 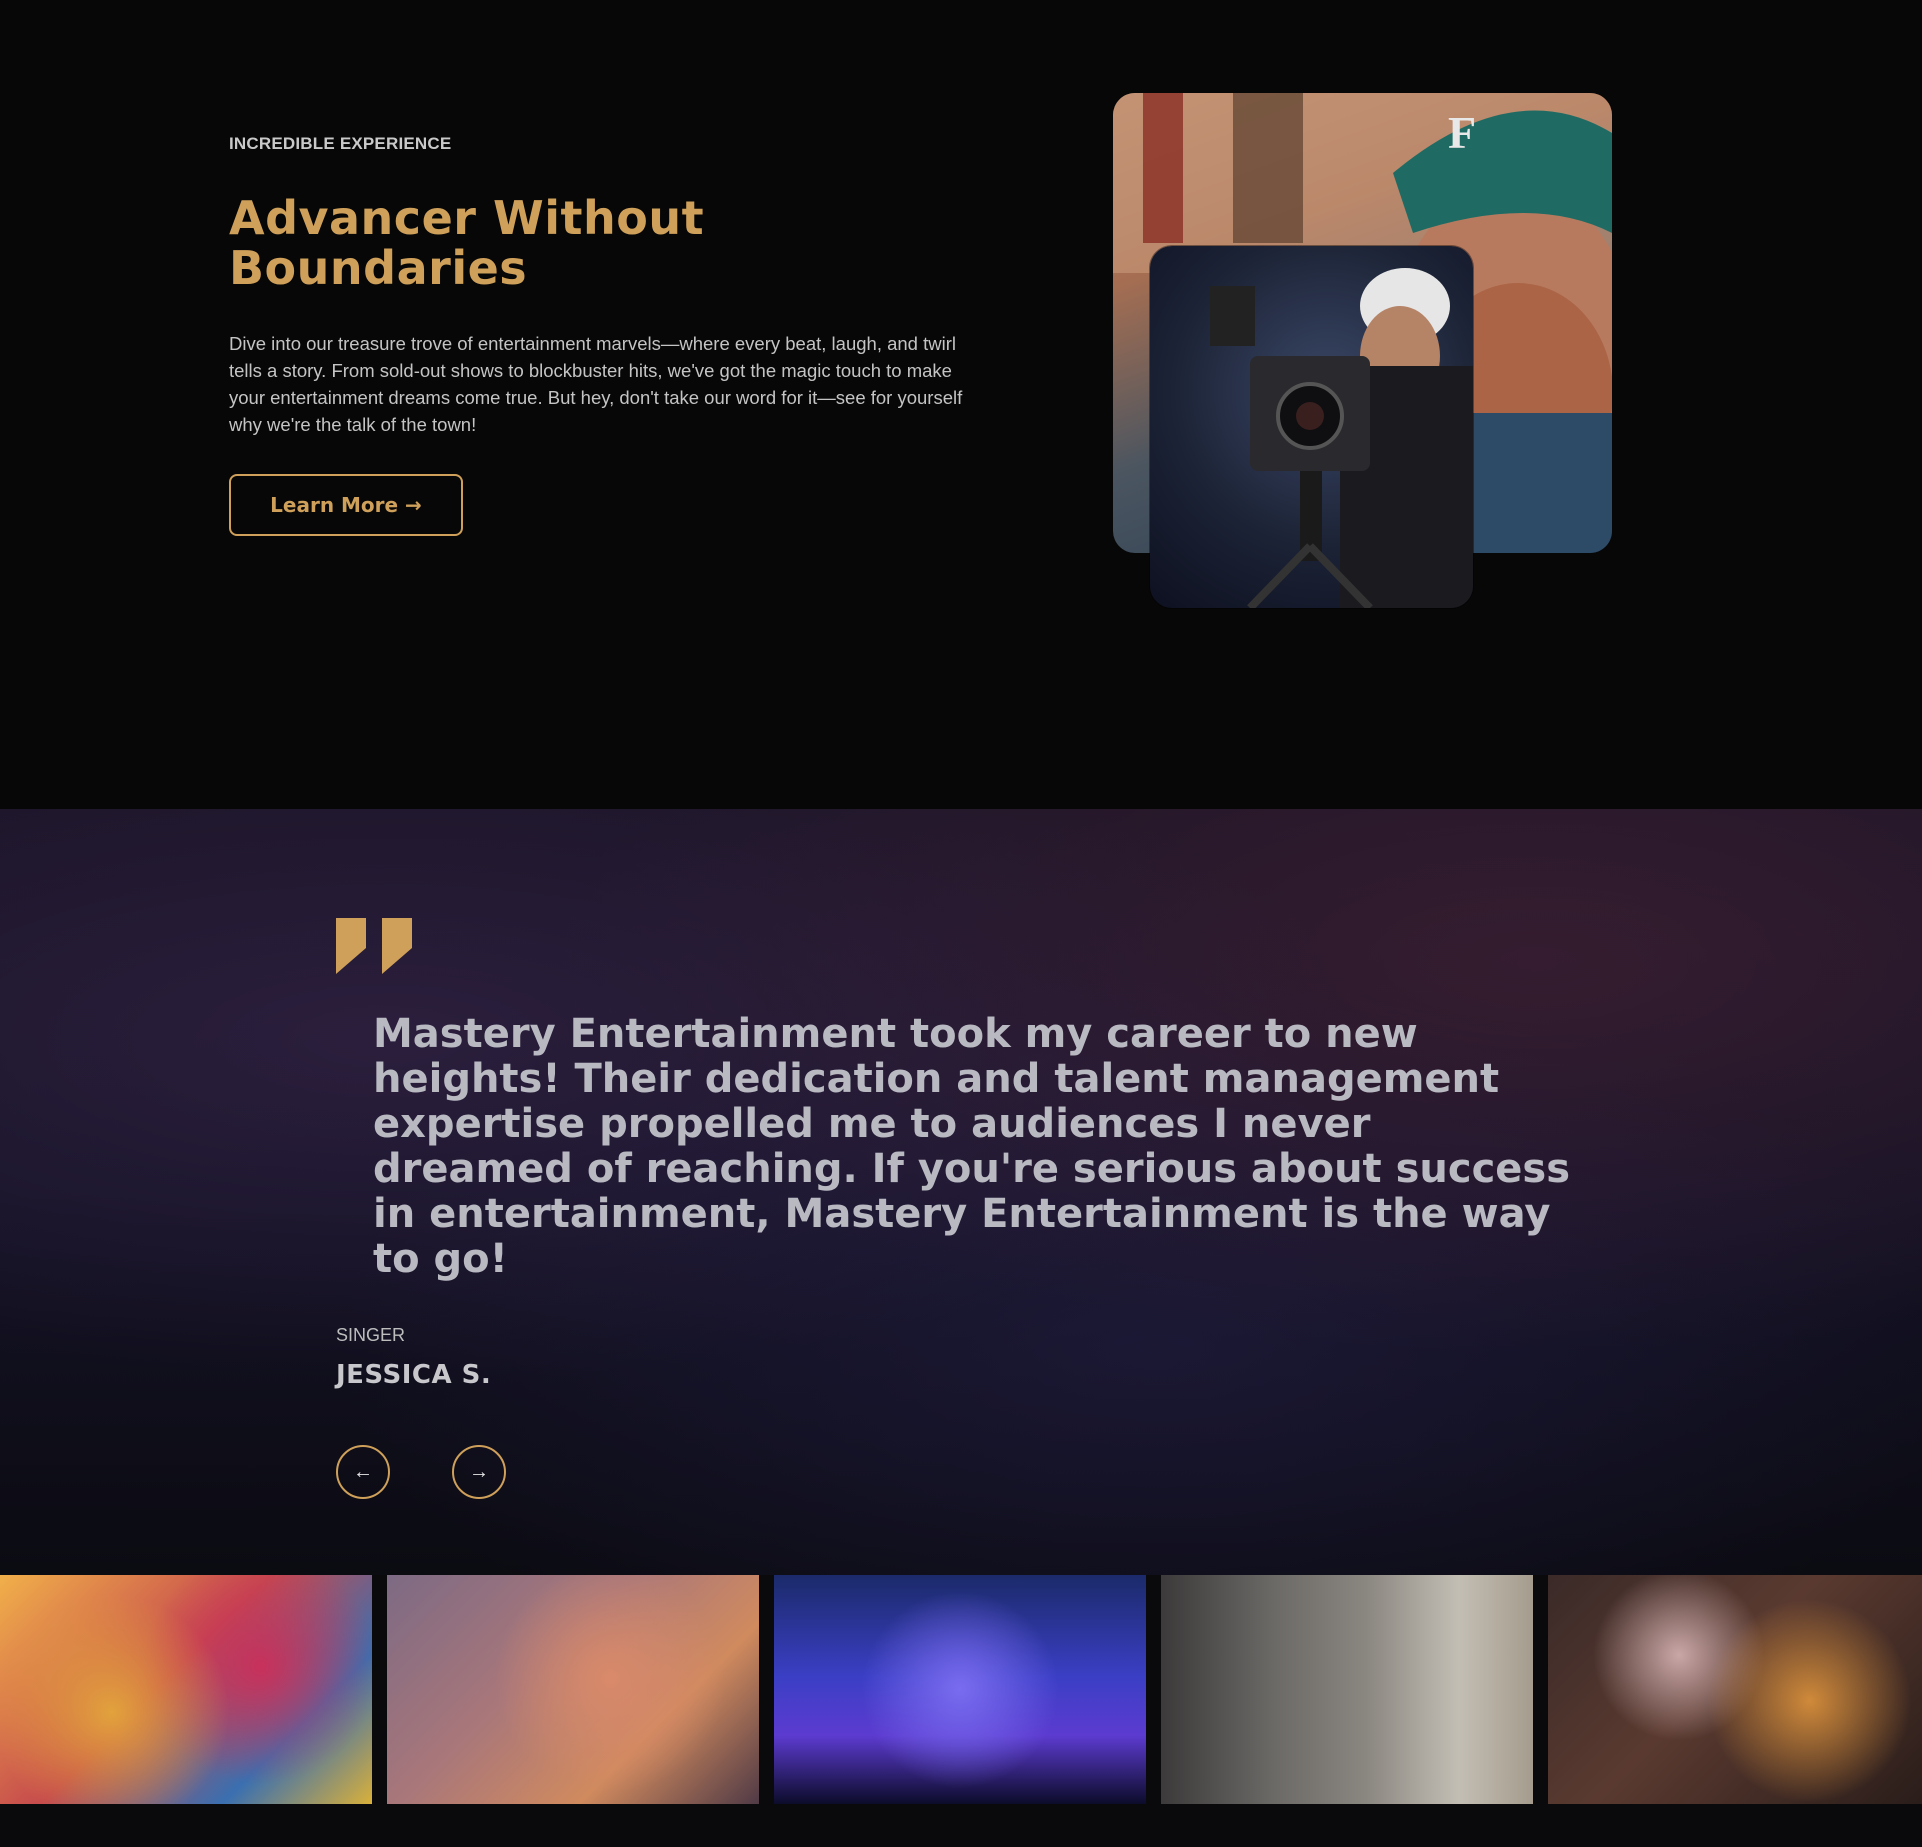 I want to click on previous-testimonial-button: ←, so click(x=363, y=1472).